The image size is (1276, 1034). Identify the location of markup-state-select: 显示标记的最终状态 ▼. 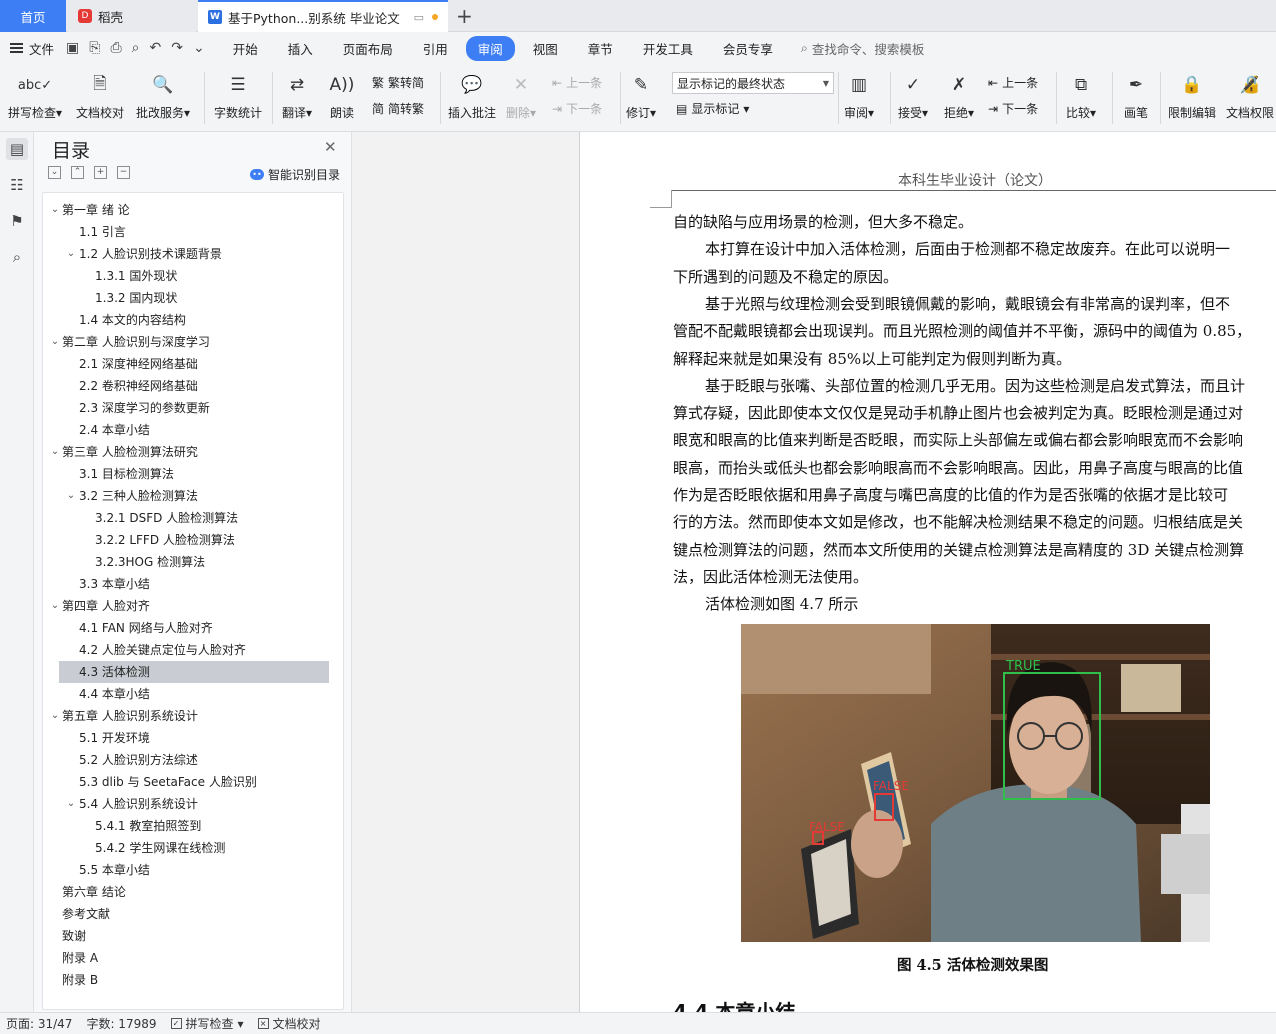
(753, 83).